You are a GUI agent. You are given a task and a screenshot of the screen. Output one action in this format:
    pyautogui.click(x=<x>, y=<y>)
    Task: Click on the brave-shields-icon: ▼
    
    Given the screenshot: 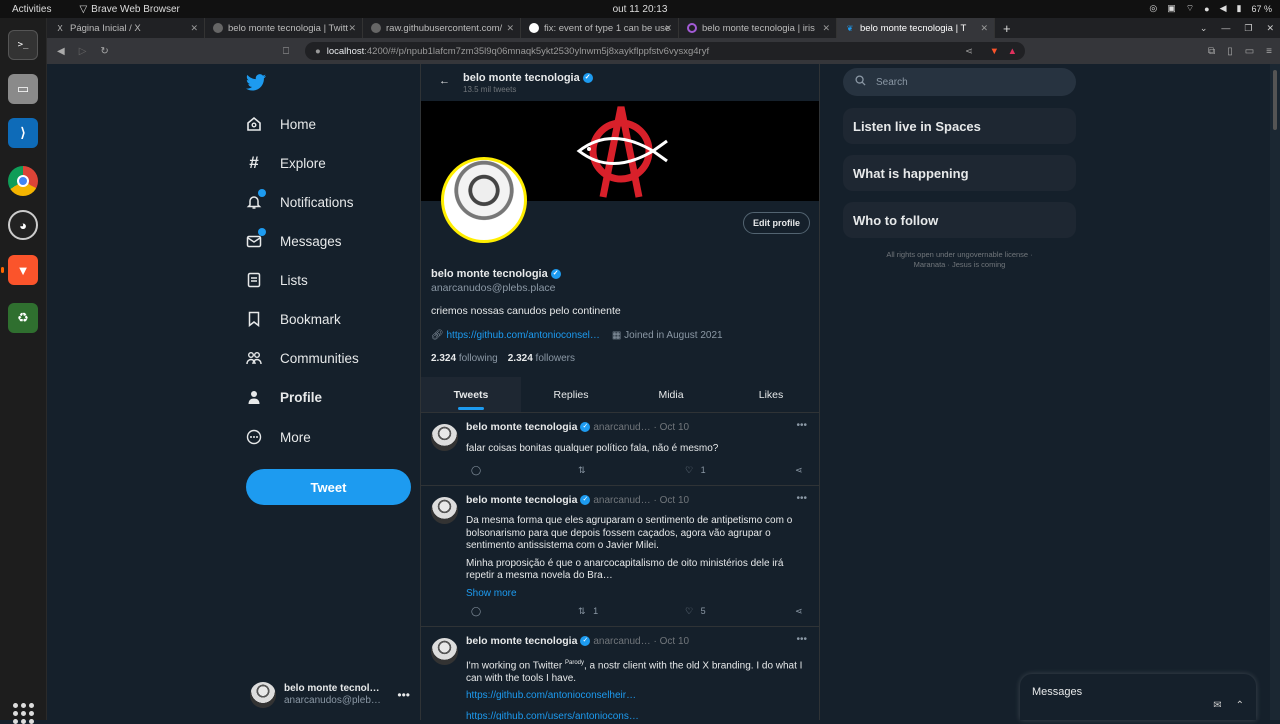 What is the action you would take?
    pyautogui.click(x=994, y=51)
    